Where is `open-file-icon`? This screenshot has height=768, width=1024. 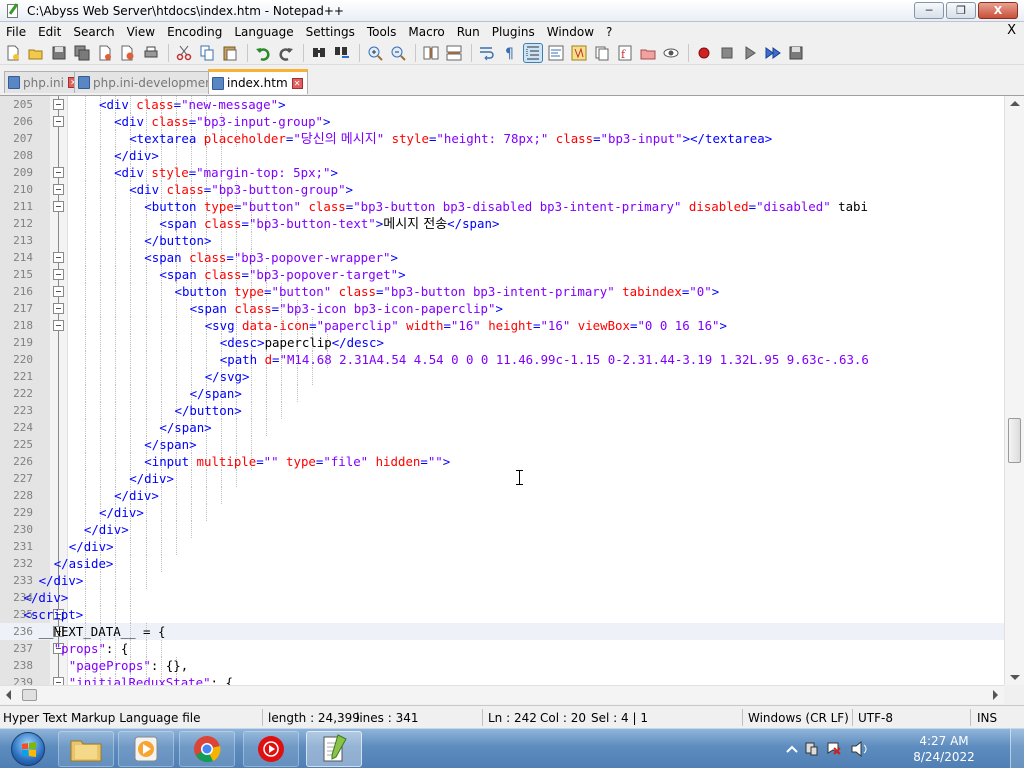 open-file-icon is located at coordinates (36, 53).